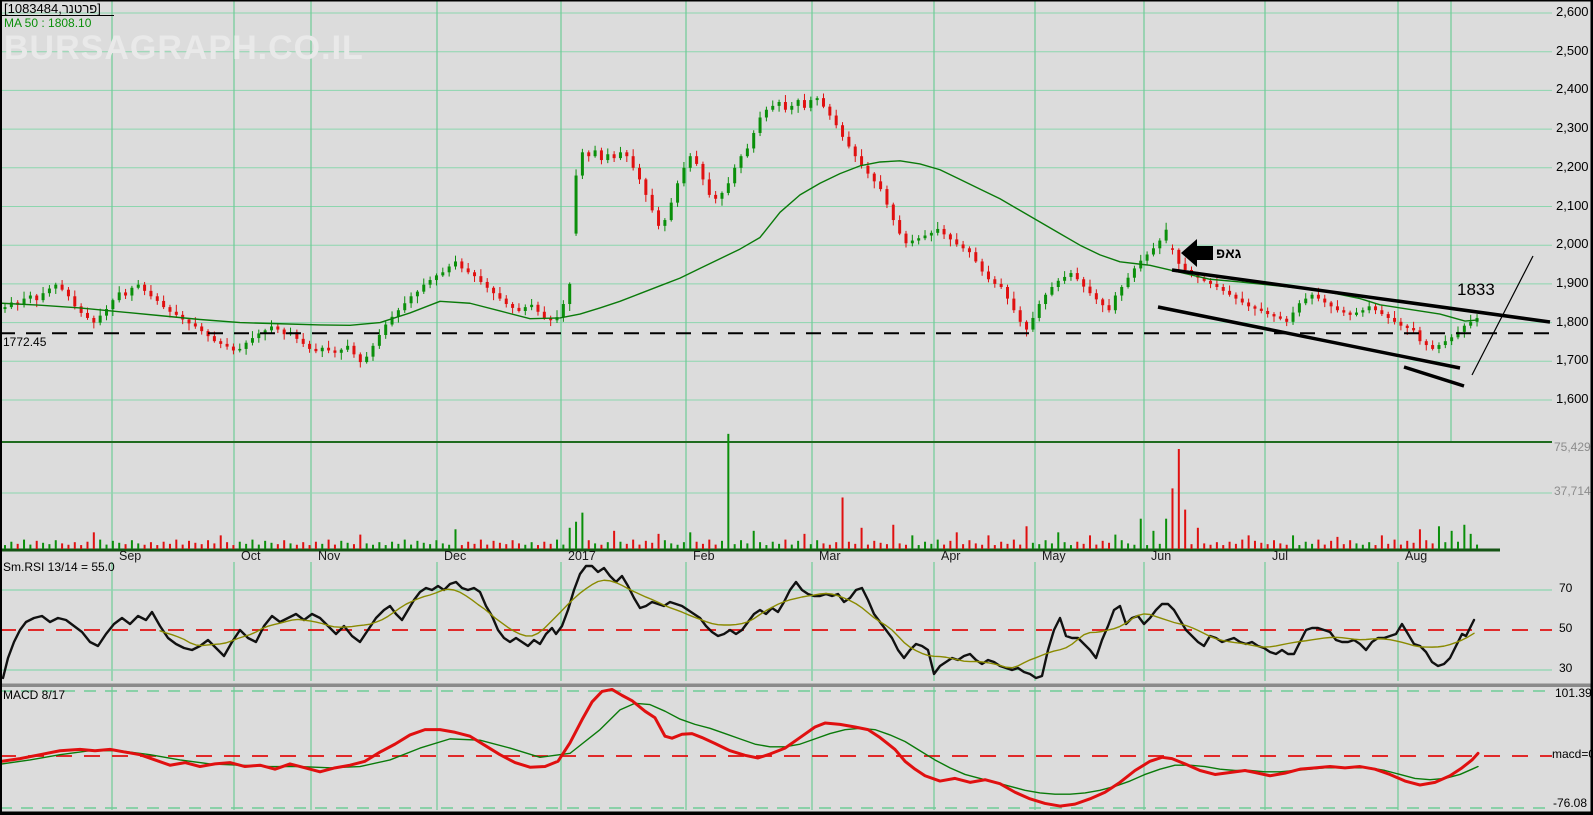 The width and height of the screenshot is (1593, 815). What do you see at coordinates (1570, 803) in the screenshot?
I see `macd-axis-bottom-label: -76.08` at bounding box center [1570, 803].